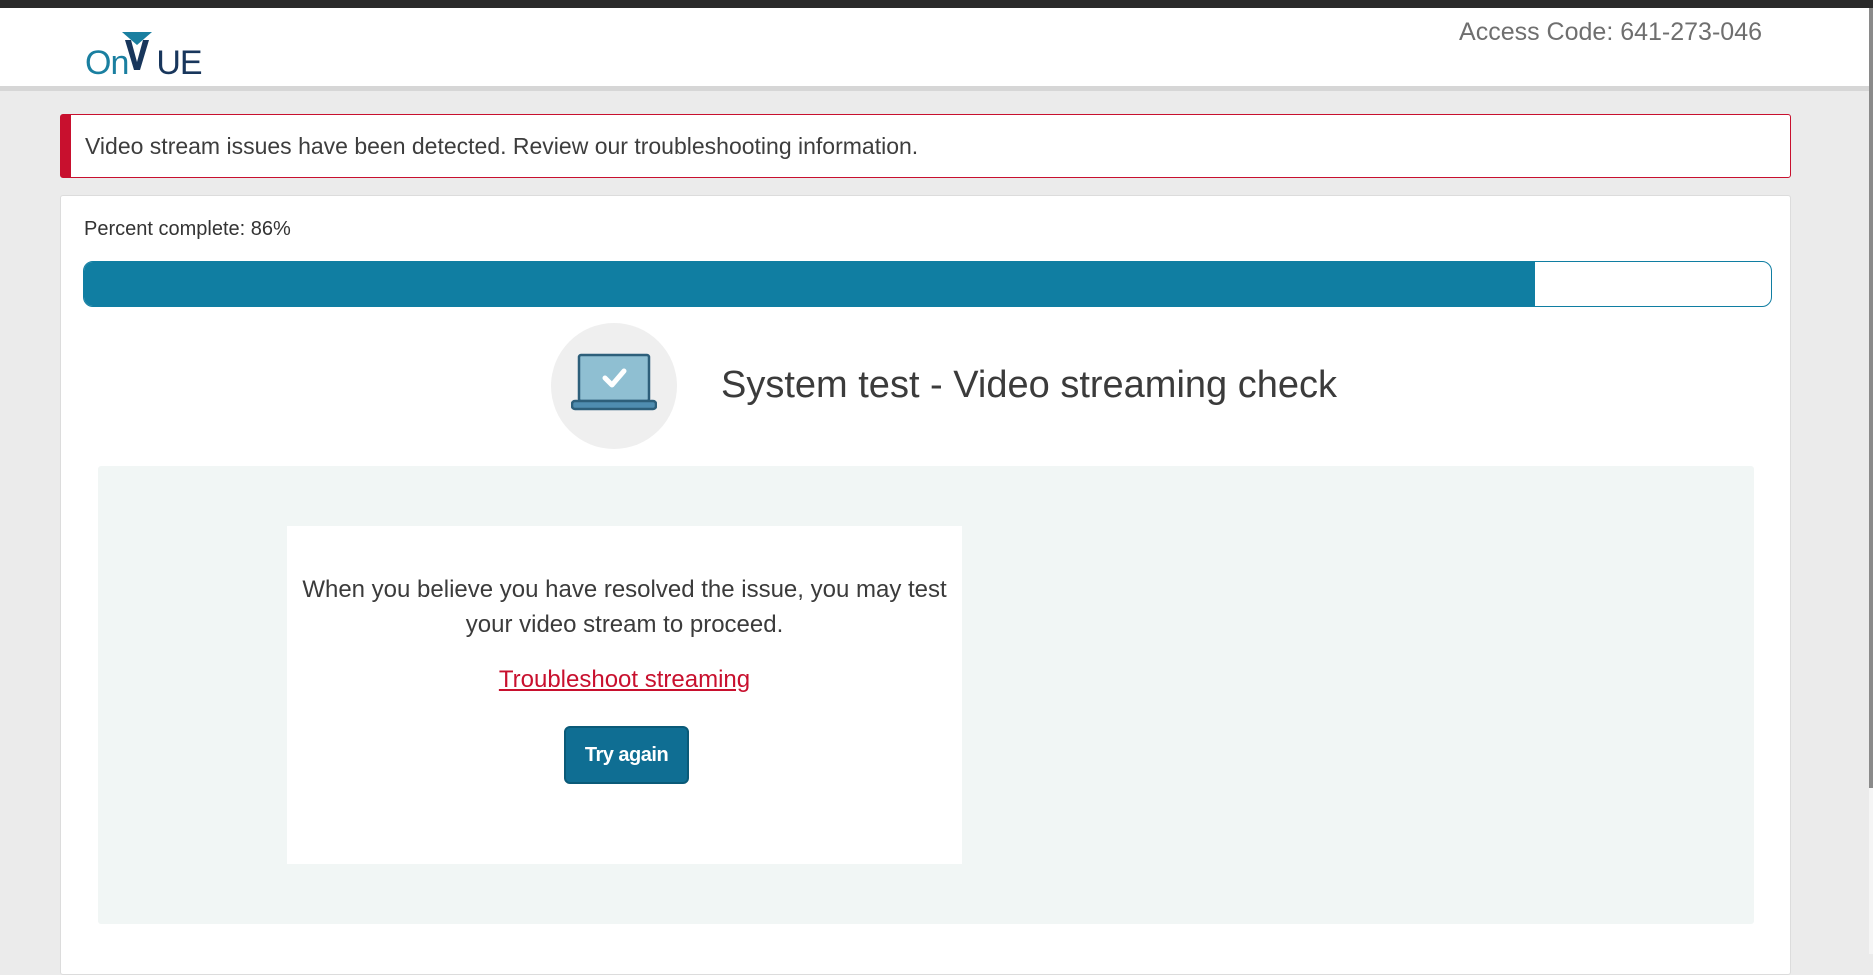 This screenshot has height=975, width=1873. What do you see at coordinates (809, 284) in the screenshot?
I see `progress-bar-fill` at bounding box center [809, 284].